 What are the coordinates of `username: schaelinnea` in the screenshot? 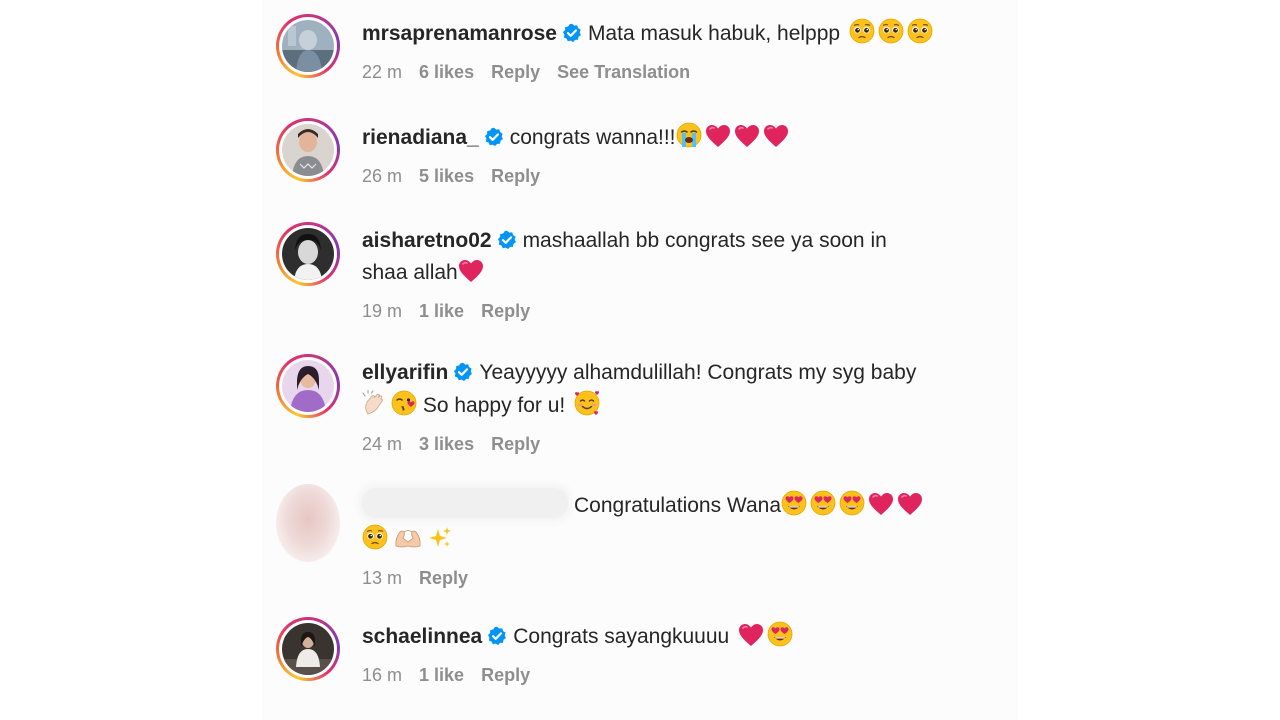 It's located at (422, 636).